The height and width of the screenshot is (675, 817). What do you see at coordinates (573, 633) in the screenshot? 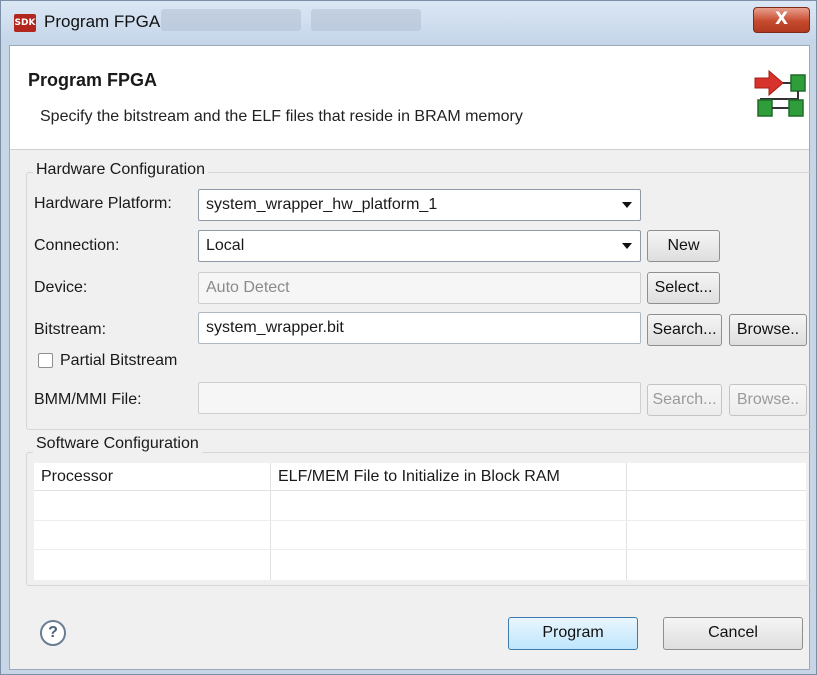
I see `program-button: Program` at bounding box center [573, 633].